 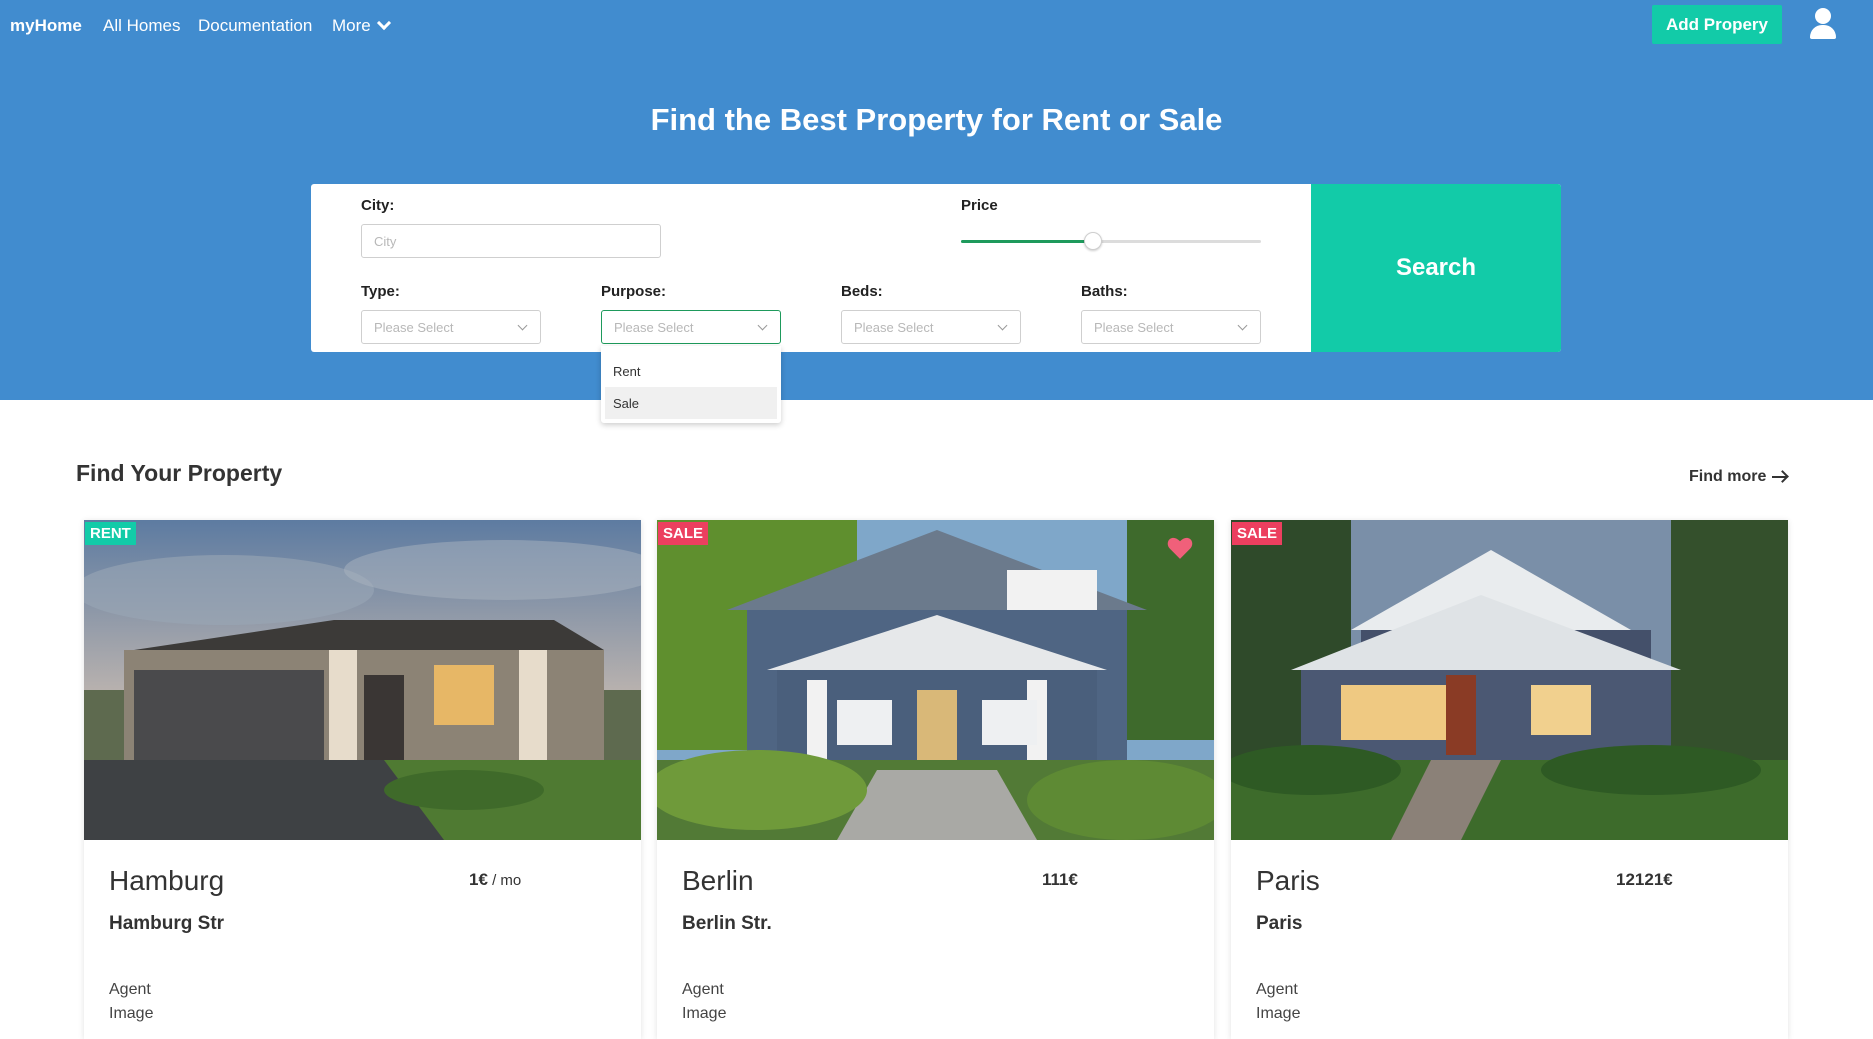 I want to click on price-slider-thumb, so click(x=1093, y=241).